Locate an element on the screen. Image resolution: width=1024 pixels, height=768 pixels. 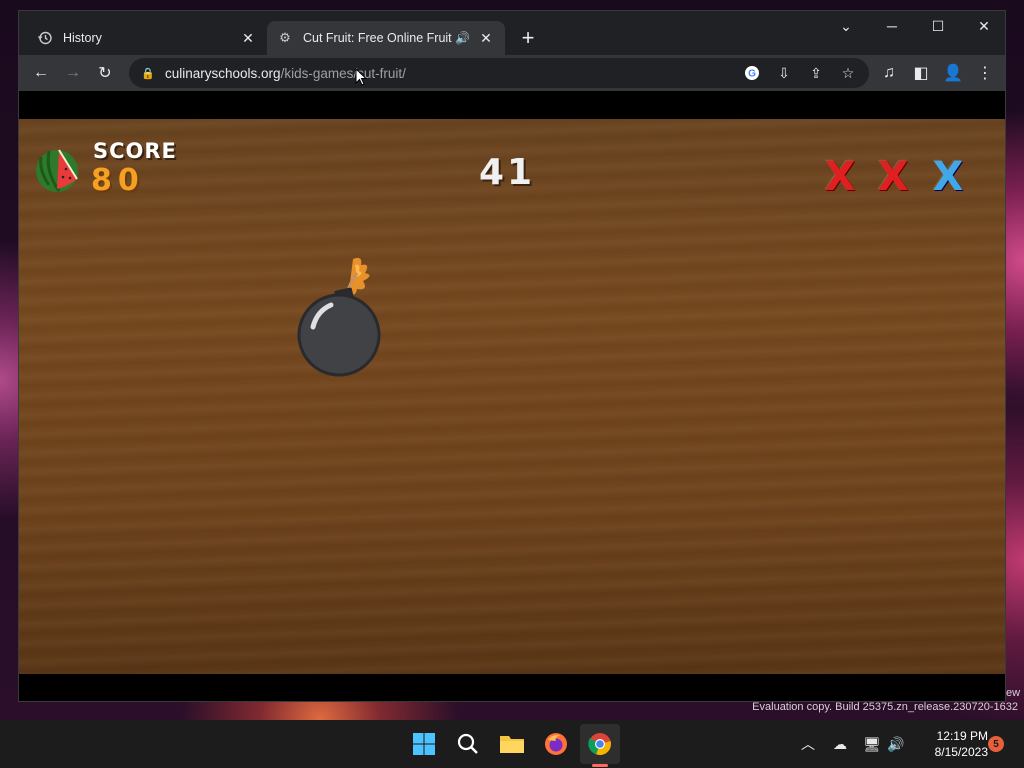
desktop-corner-text: ew is located at coordinates (1013, 693).